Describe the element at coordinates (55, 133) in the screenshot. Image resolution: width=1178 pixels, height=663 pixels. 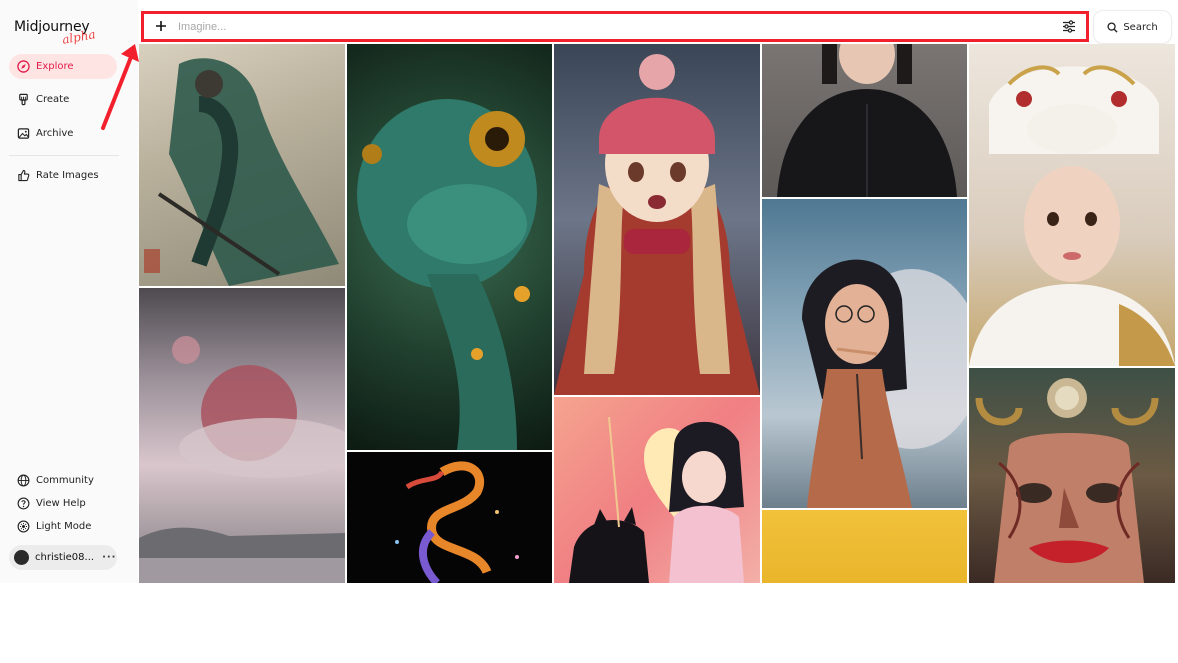
I see `sidebar-item-label: Archive` at that location.